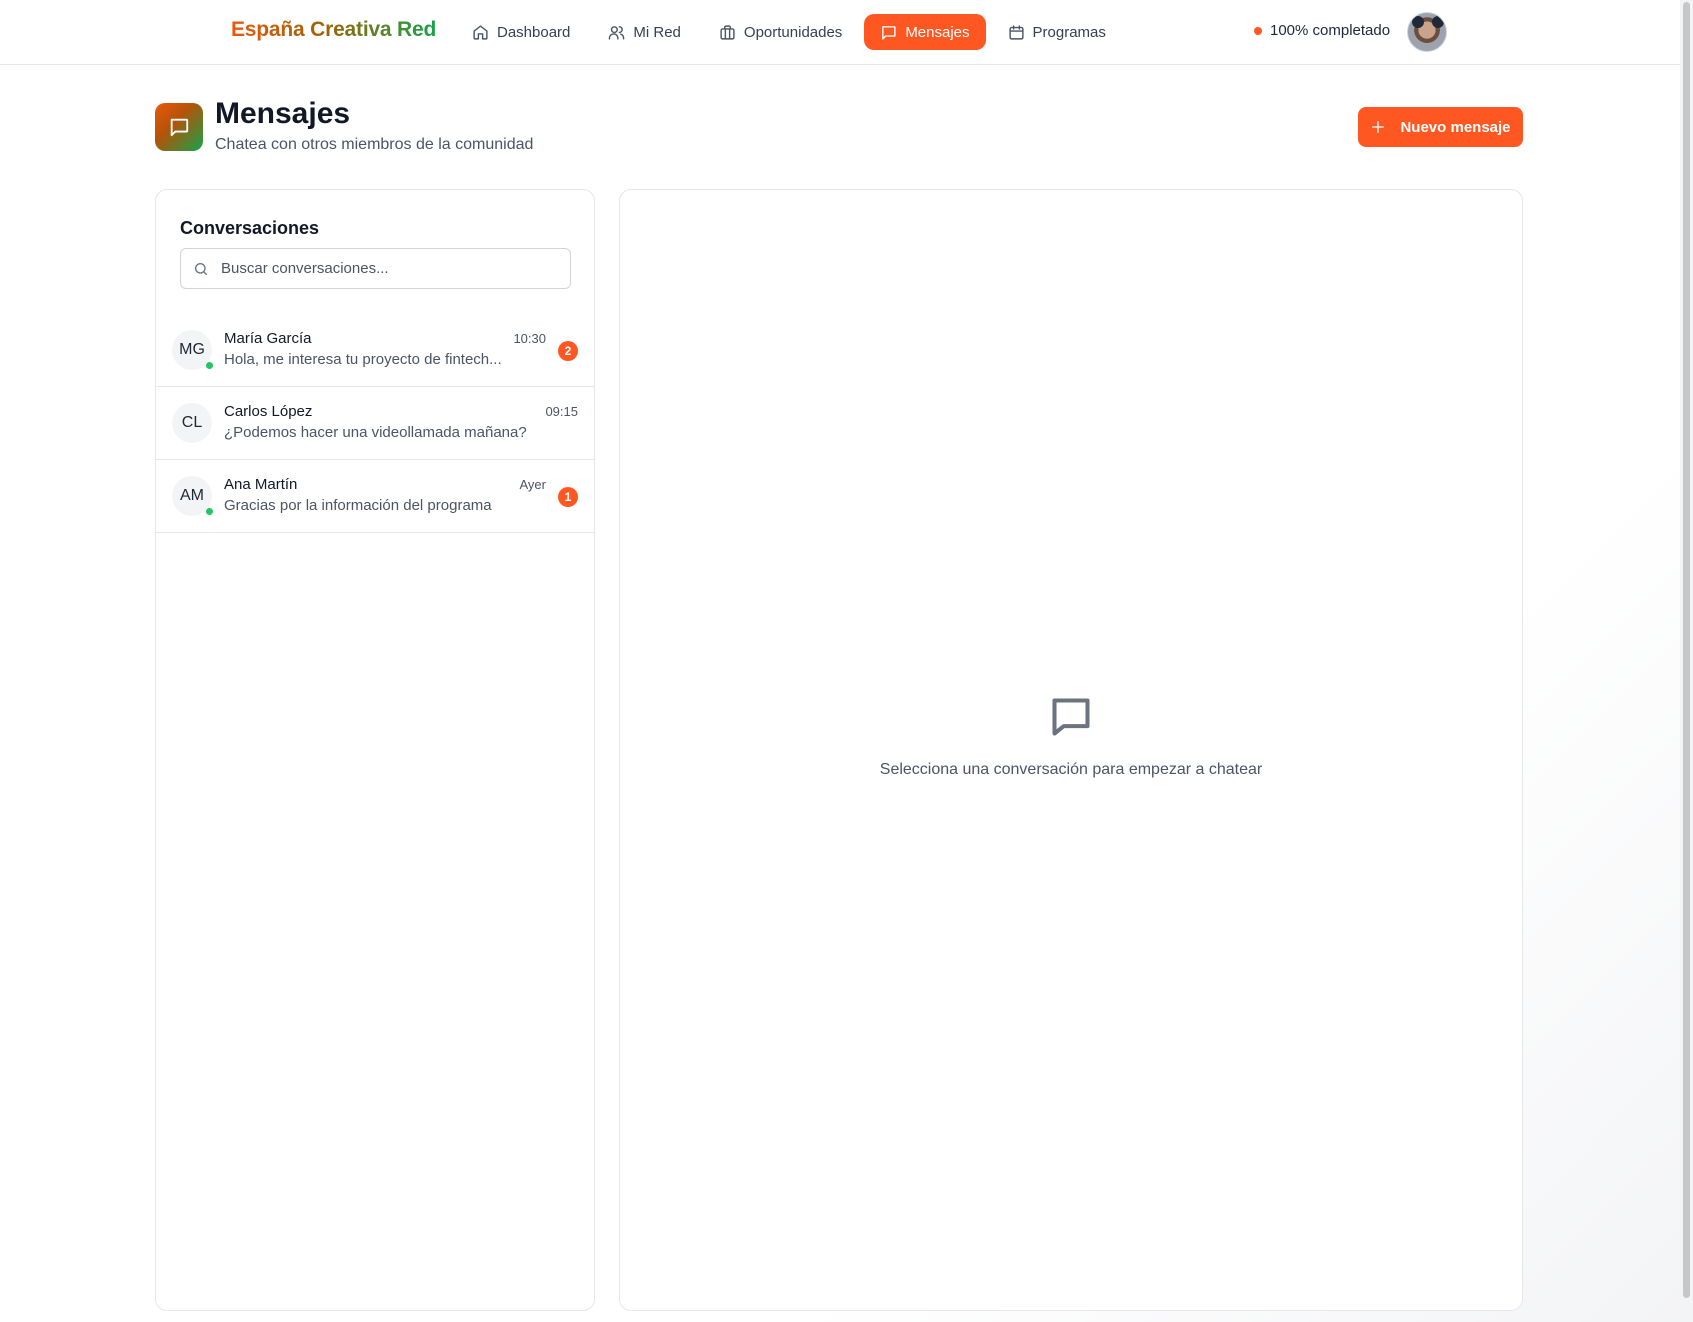 The height and width of the screenshot is (1322, 1693). I want to click on nav-label: Mi Red, so click(657, 32).